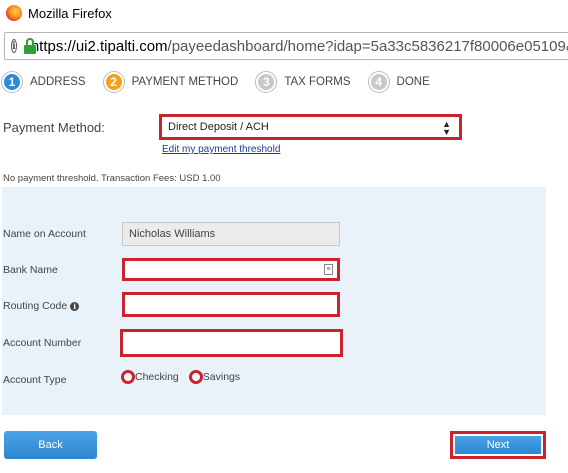  I want to click on routing-code-input, so click(231, 304).